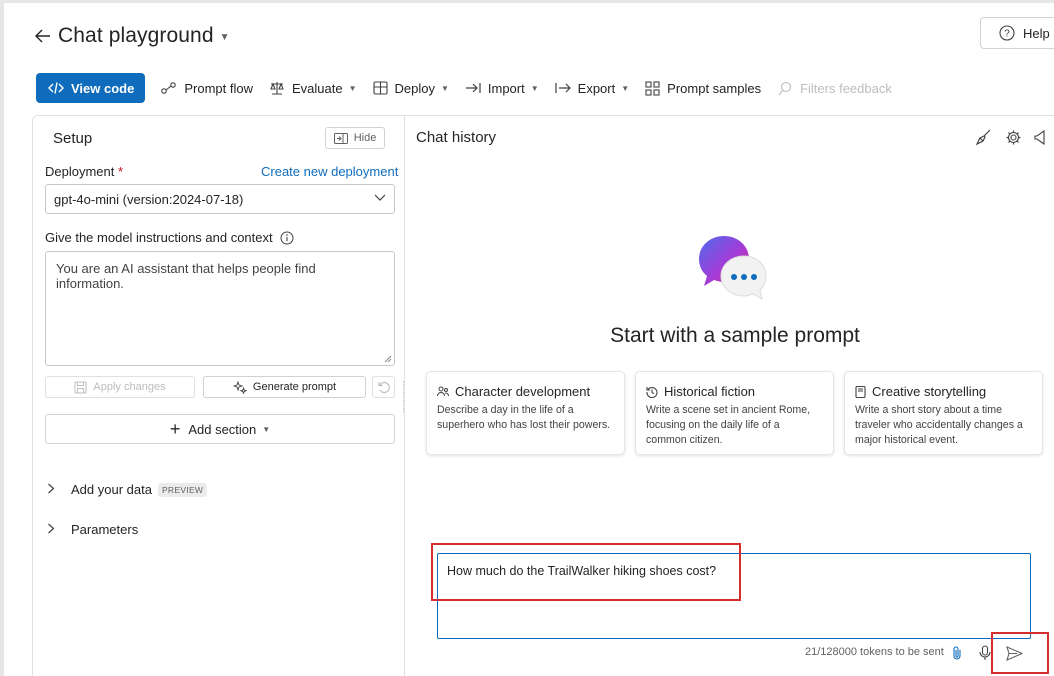  I want to click on speaker-icon, so click(1040, 137).